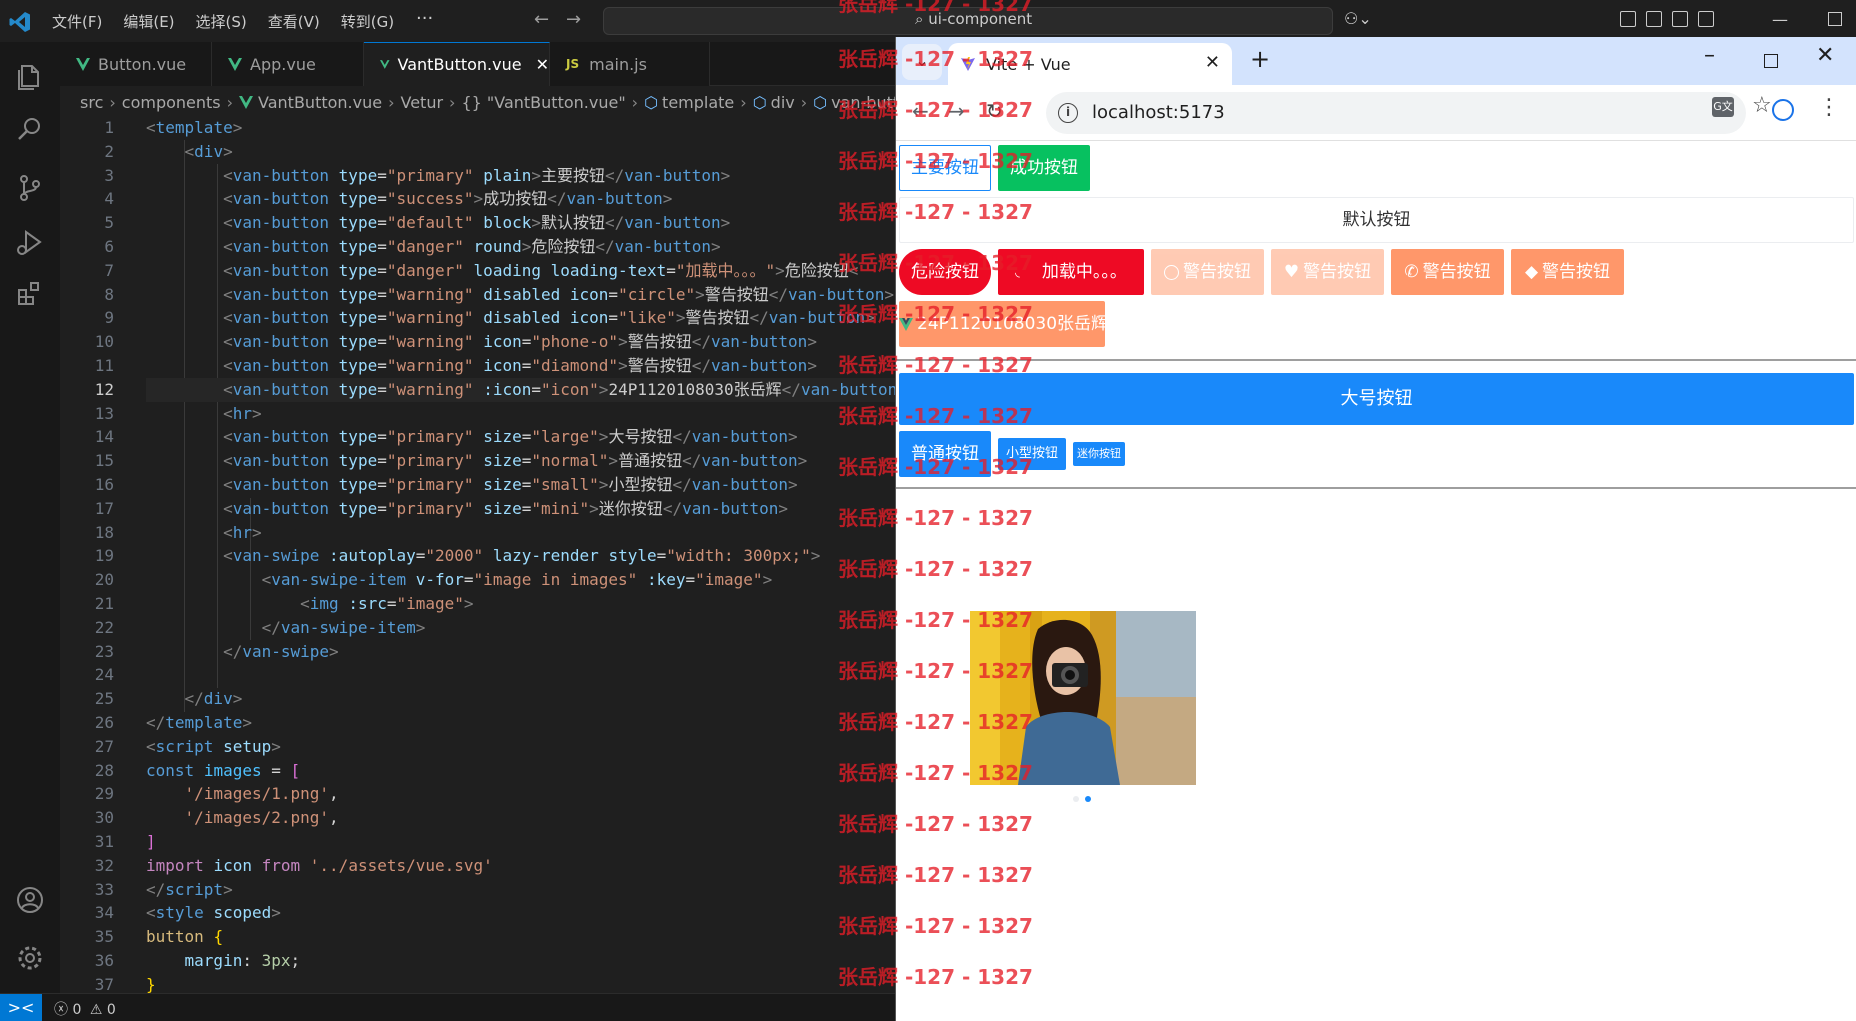 This screenshot has height=1021, width=1856. I want to click on code-line: <hr>, so click(242, 413).